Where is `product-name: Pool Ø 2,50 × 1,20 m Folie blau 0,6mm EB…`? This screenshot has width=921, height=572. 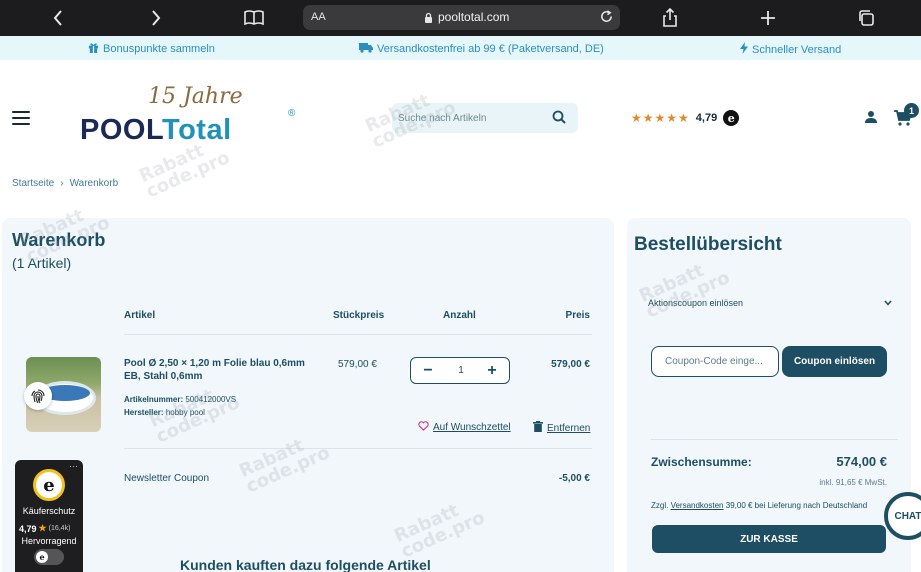
product-name: Pool Ø 2,50 × 1,20 m Folie blau 0,6mm EB… is located at coordinates (219, 370).